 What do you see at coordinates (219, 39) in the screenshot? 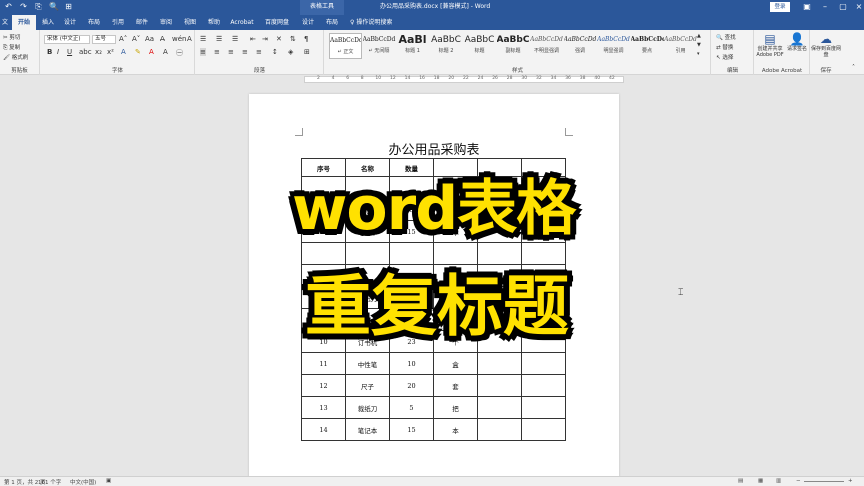
I see `numbering-icon: ☰` at bounding box center [219, 39].